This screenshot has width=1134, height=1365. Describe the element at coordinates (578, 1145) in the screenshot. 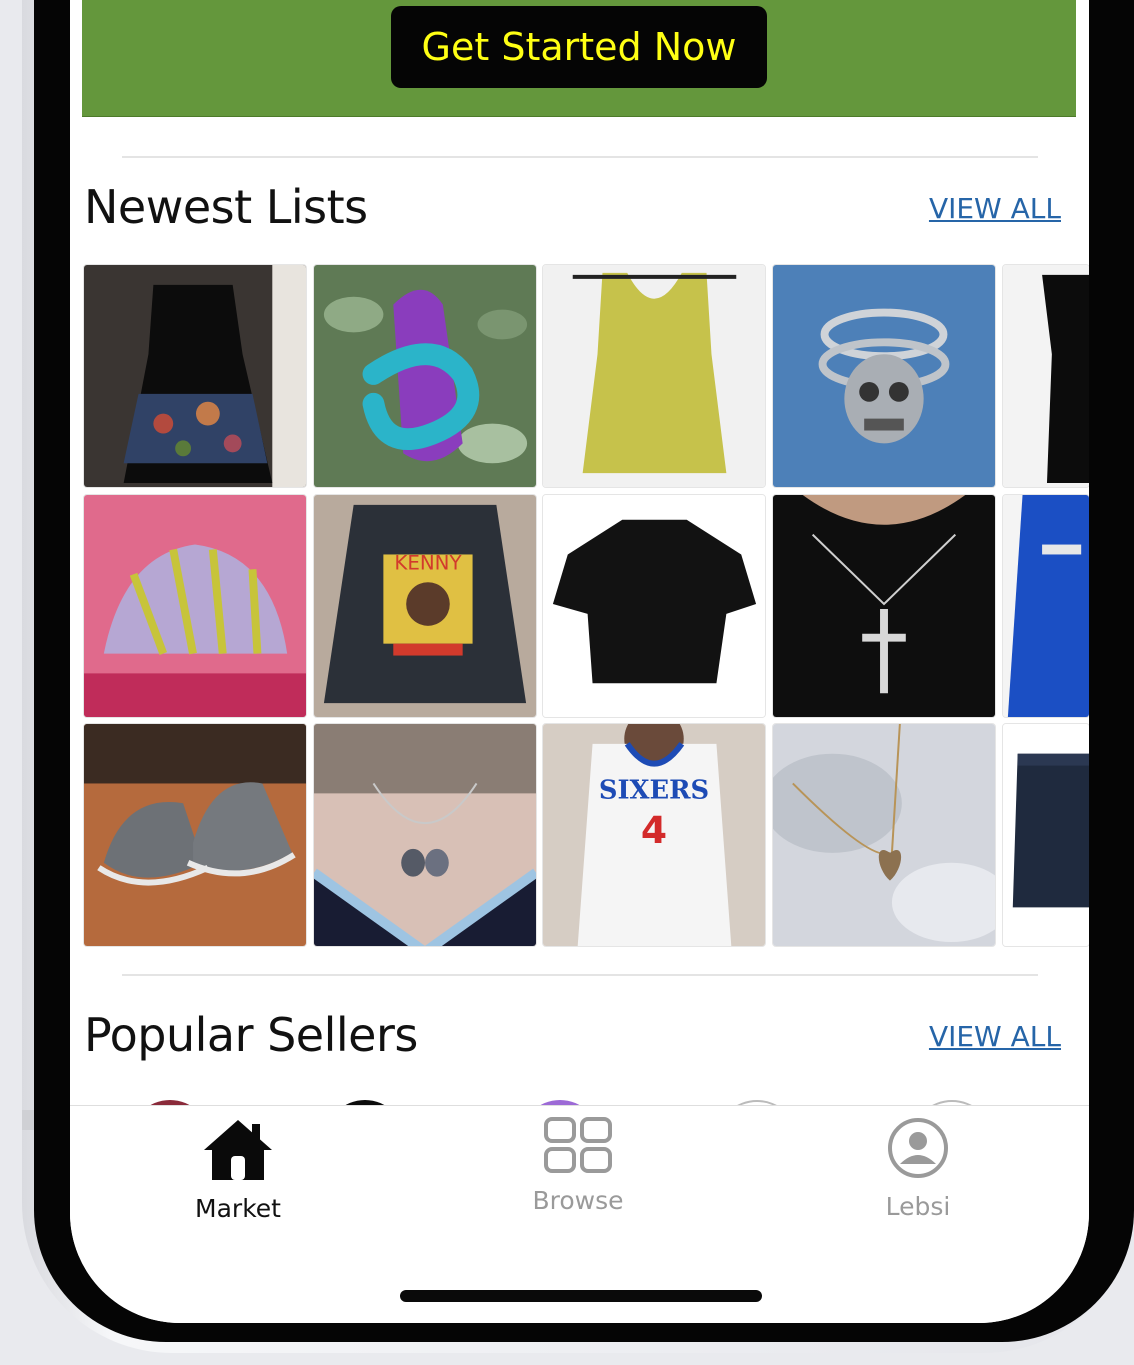

I see `grid-icon` at that location.